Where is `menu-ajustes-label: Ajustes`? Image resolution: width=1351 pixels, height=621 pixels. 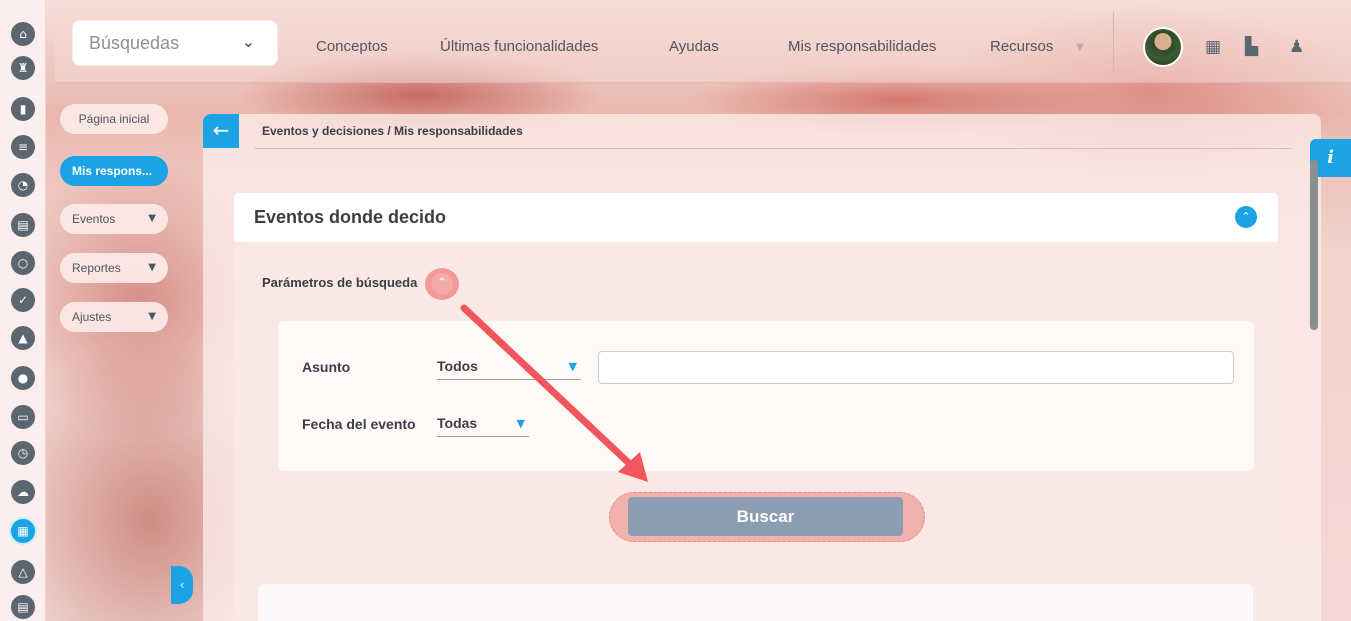 menu-ajustes-label: Ajustes is located at coordinates (92, 317).